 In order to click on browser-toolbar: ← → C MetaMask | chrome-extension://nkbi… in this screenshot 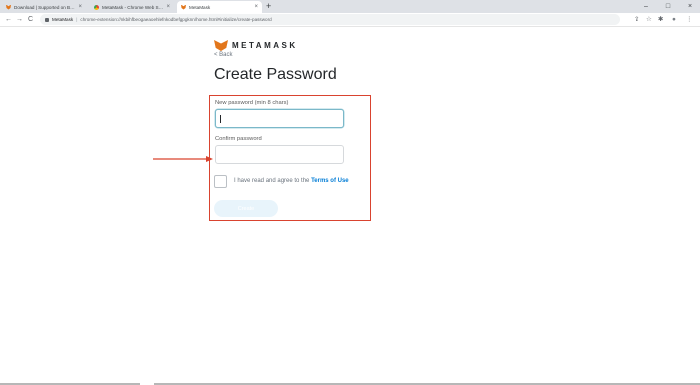, I will do `click(350, 20)`.